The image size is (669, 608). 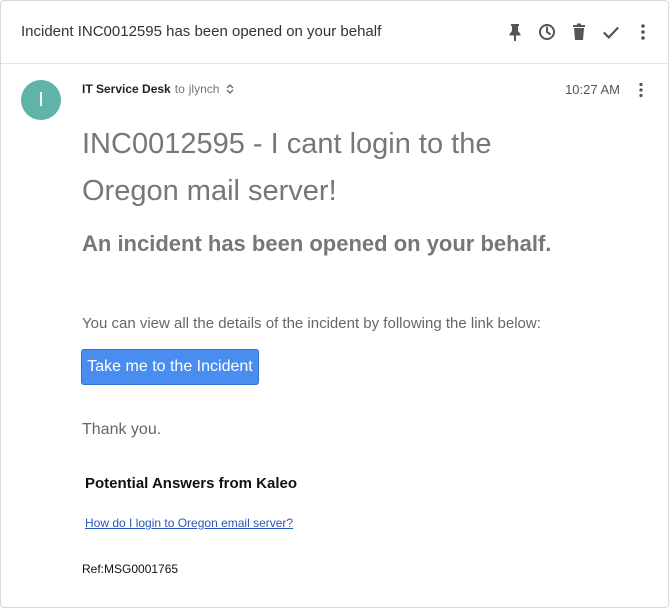 I want to click on sender-name: IT Service Desk, so click(x=126, y=89).